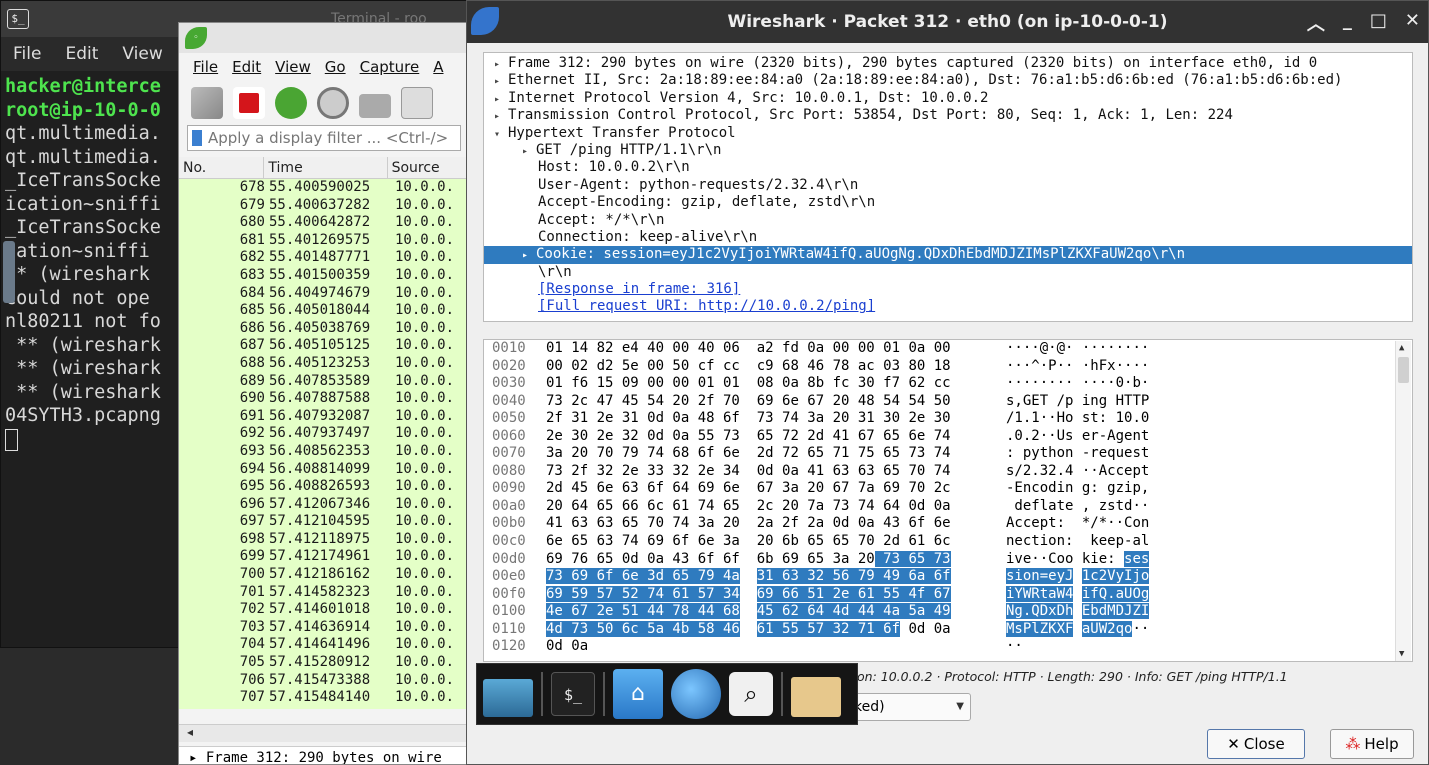 This screenshot has width=1429, height=765. What do you see at coordinates (324, 399) in the screenshot?
I see `packet-row: 690 56.407887588 10.0.0.` at bounding box center [324, 399].